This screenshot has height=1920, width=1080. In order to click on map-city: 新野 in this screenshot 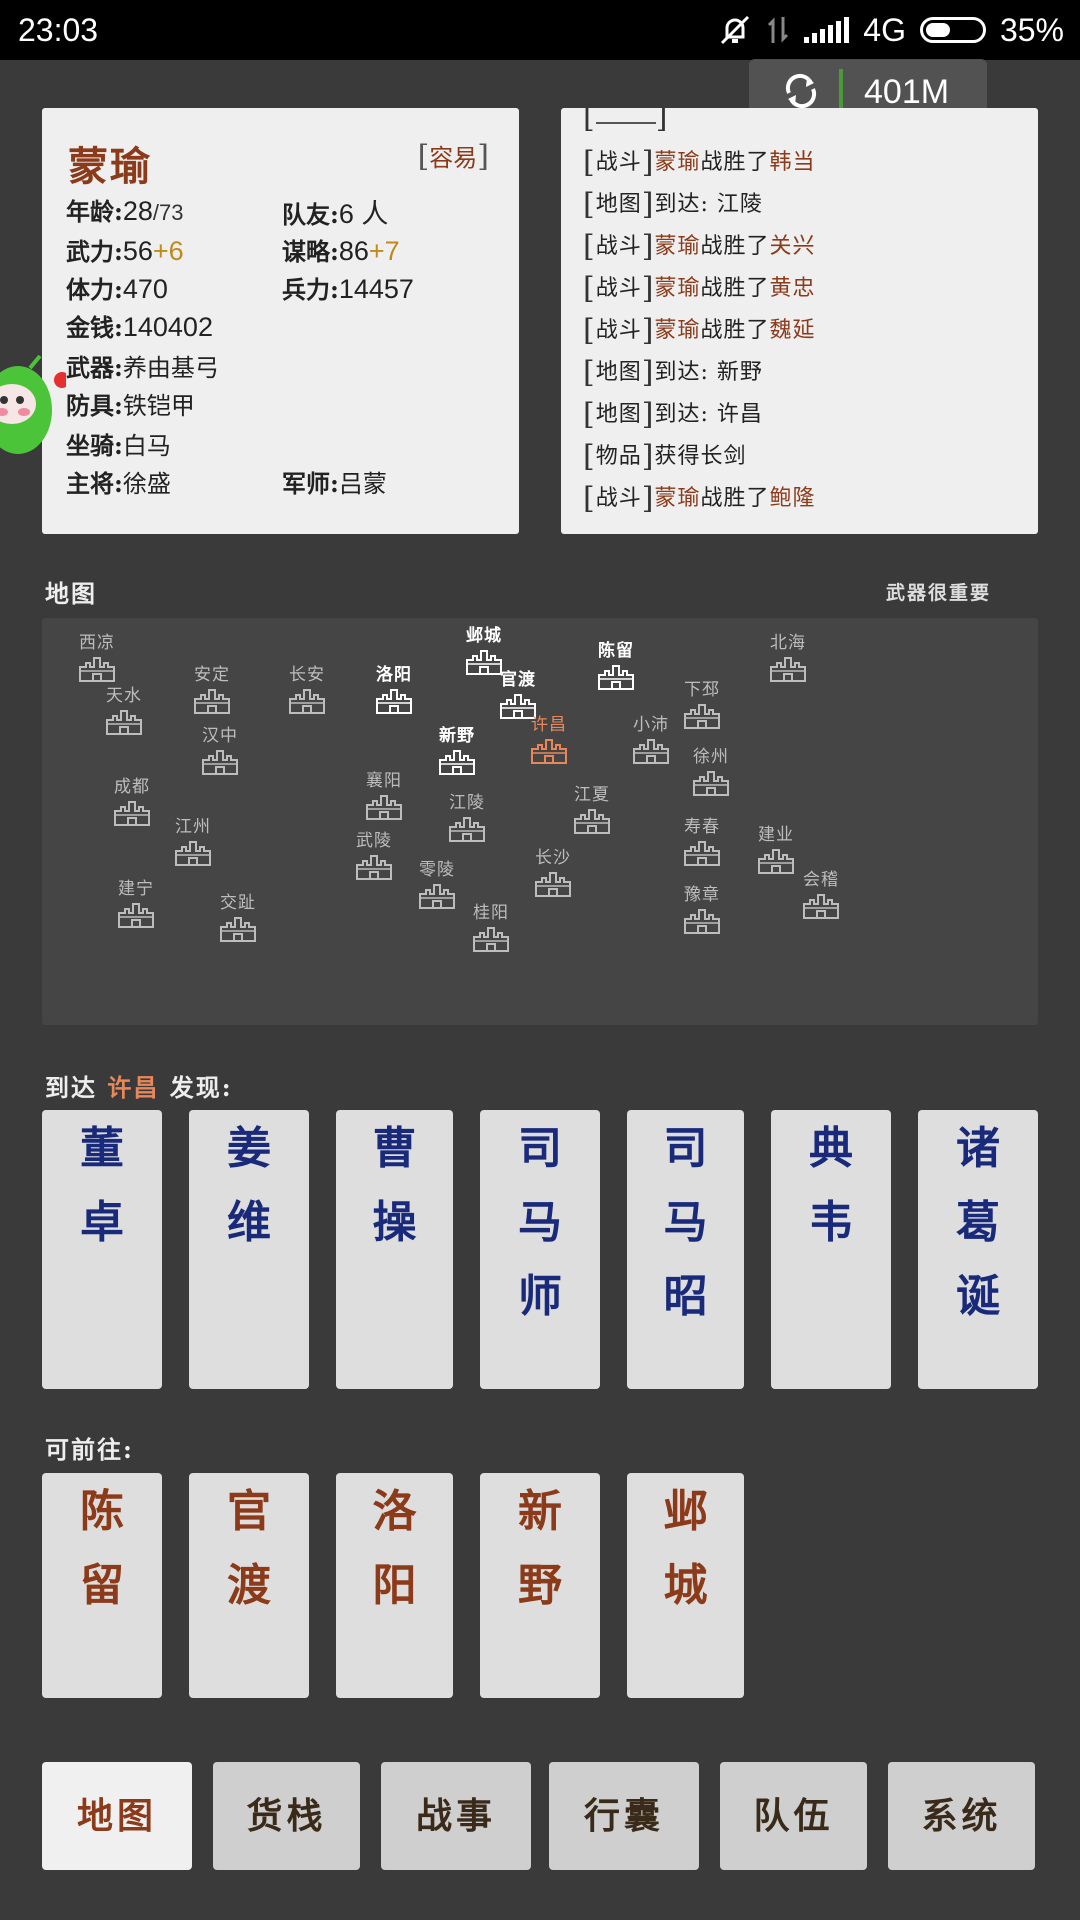, I will do `click(457, 748)`.